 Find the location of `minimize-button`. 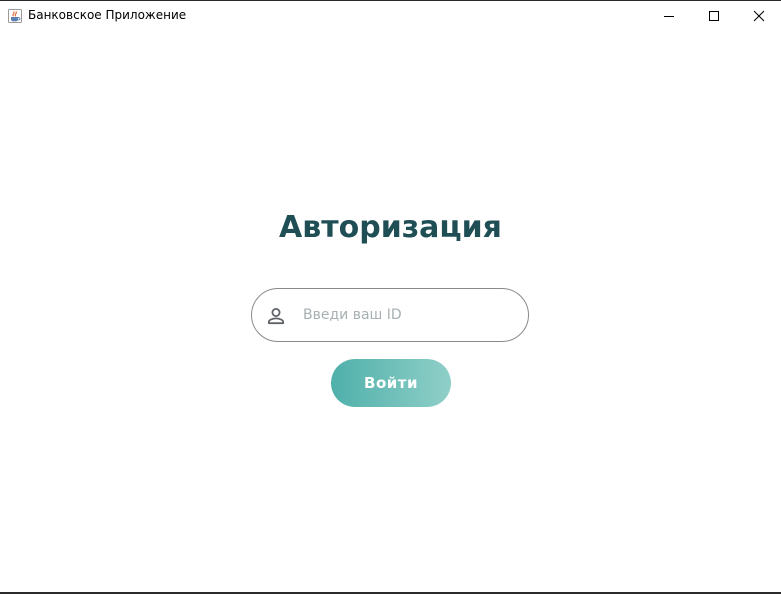

minimize-button is located at coordinates (669, 16).